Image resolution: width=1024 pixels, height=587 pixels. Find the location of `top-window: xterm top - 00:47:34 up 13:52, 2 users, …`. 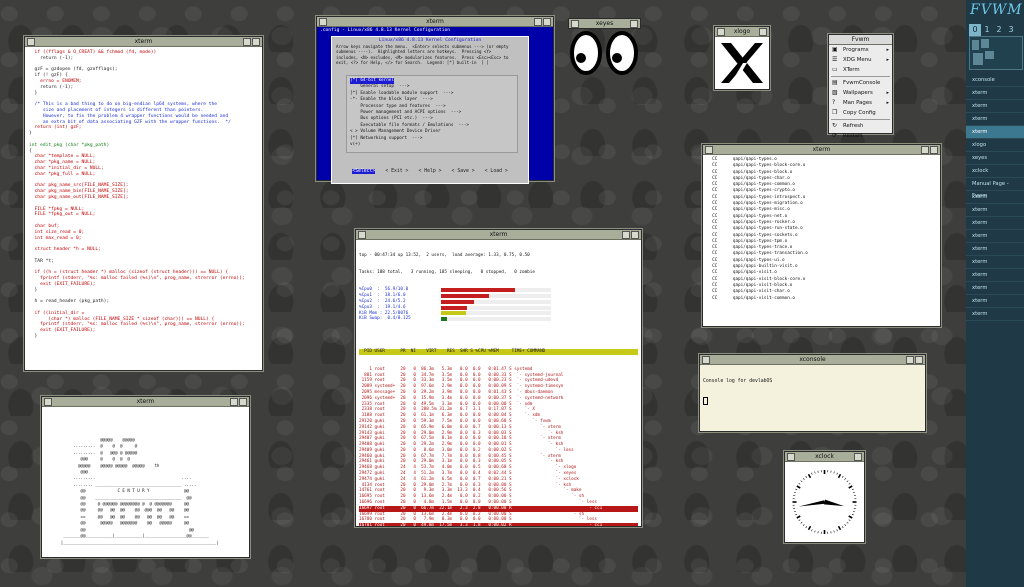

top-window: xterm top - 00:47:34 up 13:52, 2 users, … is located at coordinates (498, 378).